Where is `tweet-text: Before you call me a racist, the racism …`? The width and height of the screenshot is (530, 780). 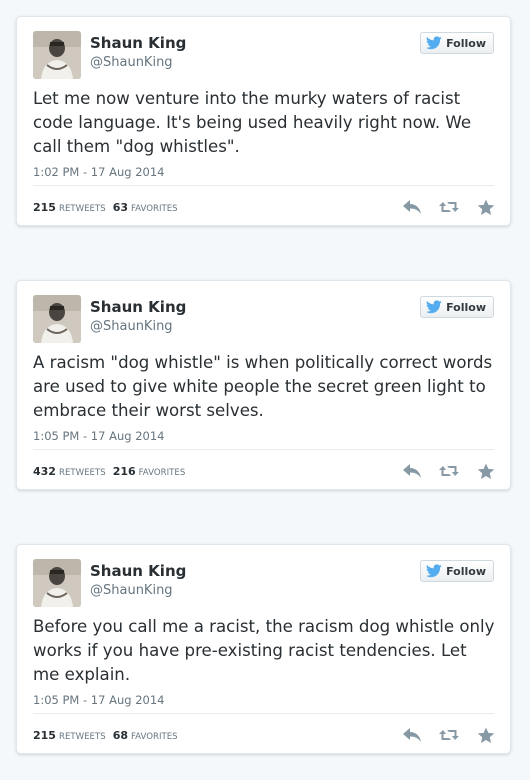 tweet-text: Before you call me a racist, the racism … is located at coordinates (264, 650).